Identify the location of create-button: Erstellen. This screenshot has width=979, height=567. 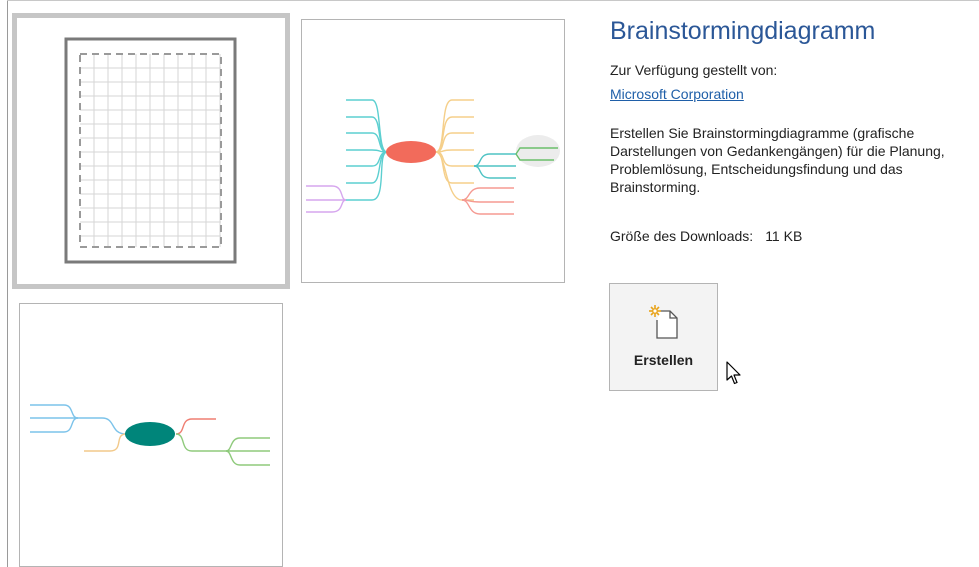
(663, 337).